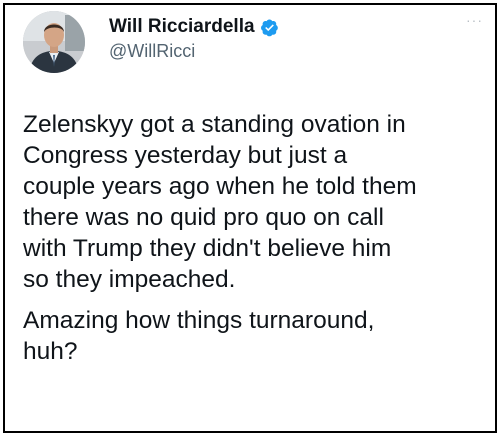  What do you see at coordinates (182, 27) in the screenshot?
I see `author-display-name: Will Ricciardella` at bounding box center [182, 27].